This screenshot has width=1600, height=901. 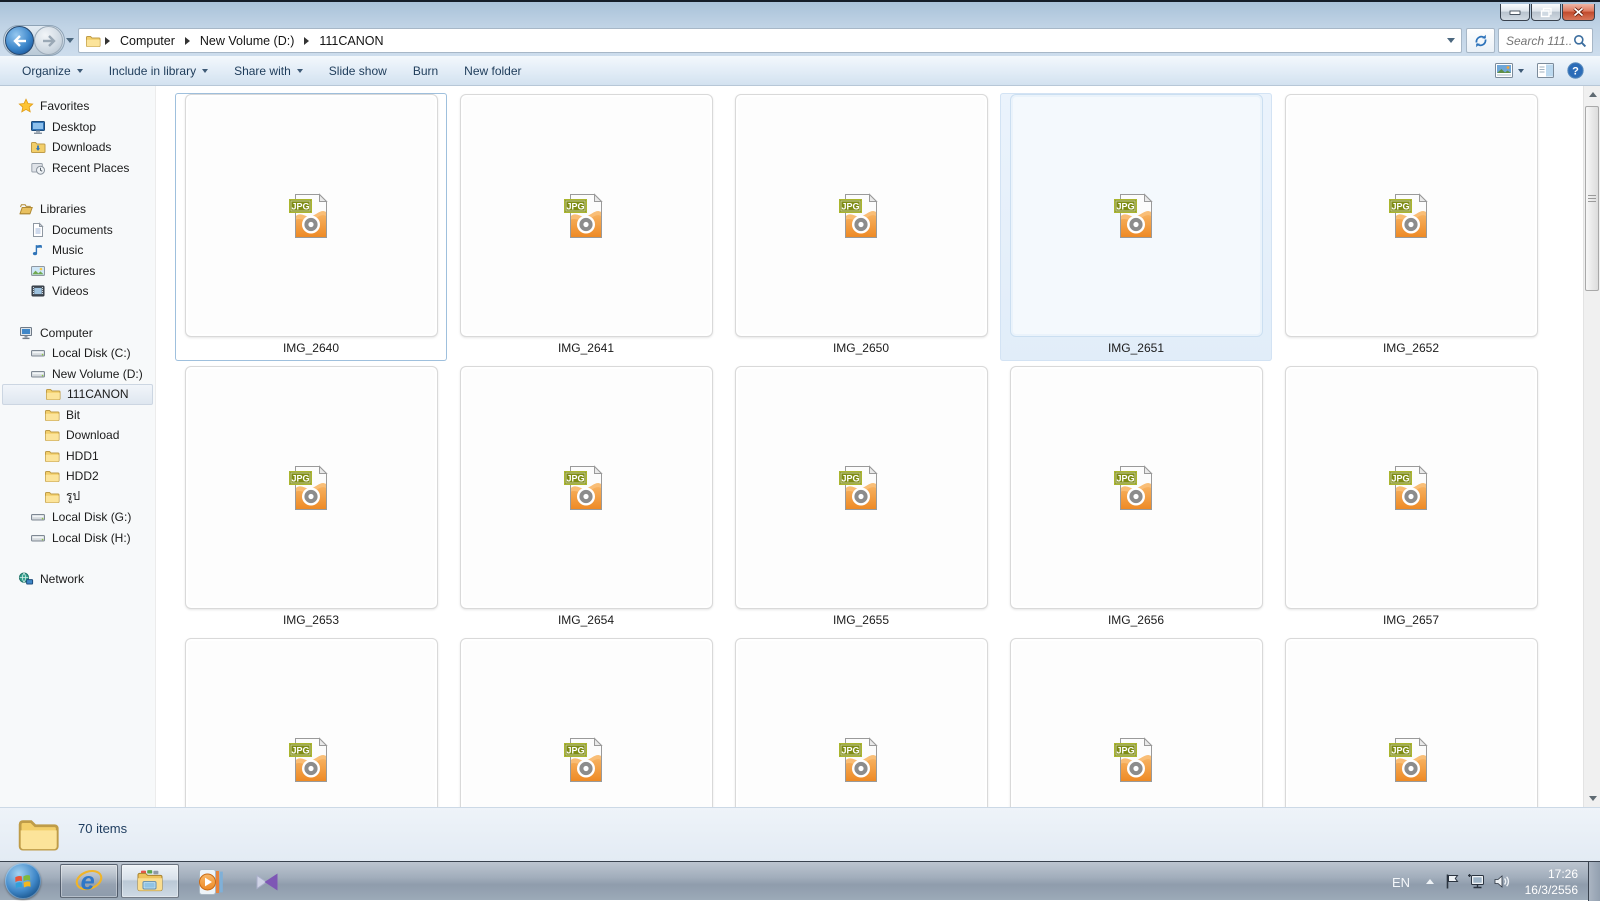 What do you see at coordinates (1591, 446) in the screenshot?
I see `vertical-scrollbar` at bounding box center [1591, 446].